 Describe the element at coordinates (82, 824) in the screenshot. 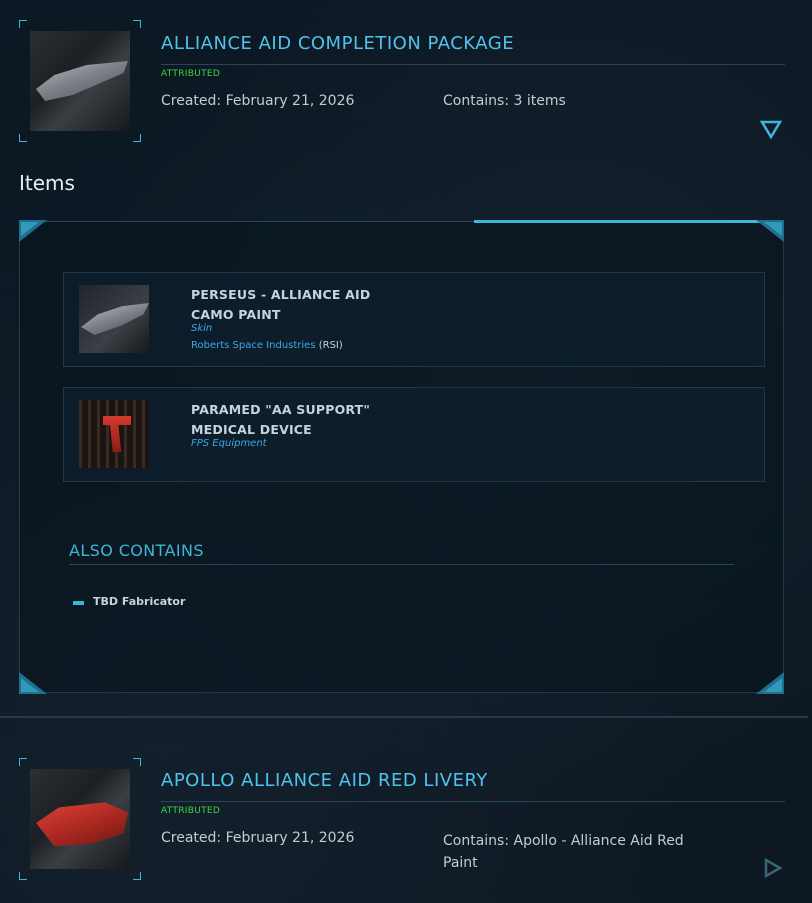

I see `red-ship-render` at that location.